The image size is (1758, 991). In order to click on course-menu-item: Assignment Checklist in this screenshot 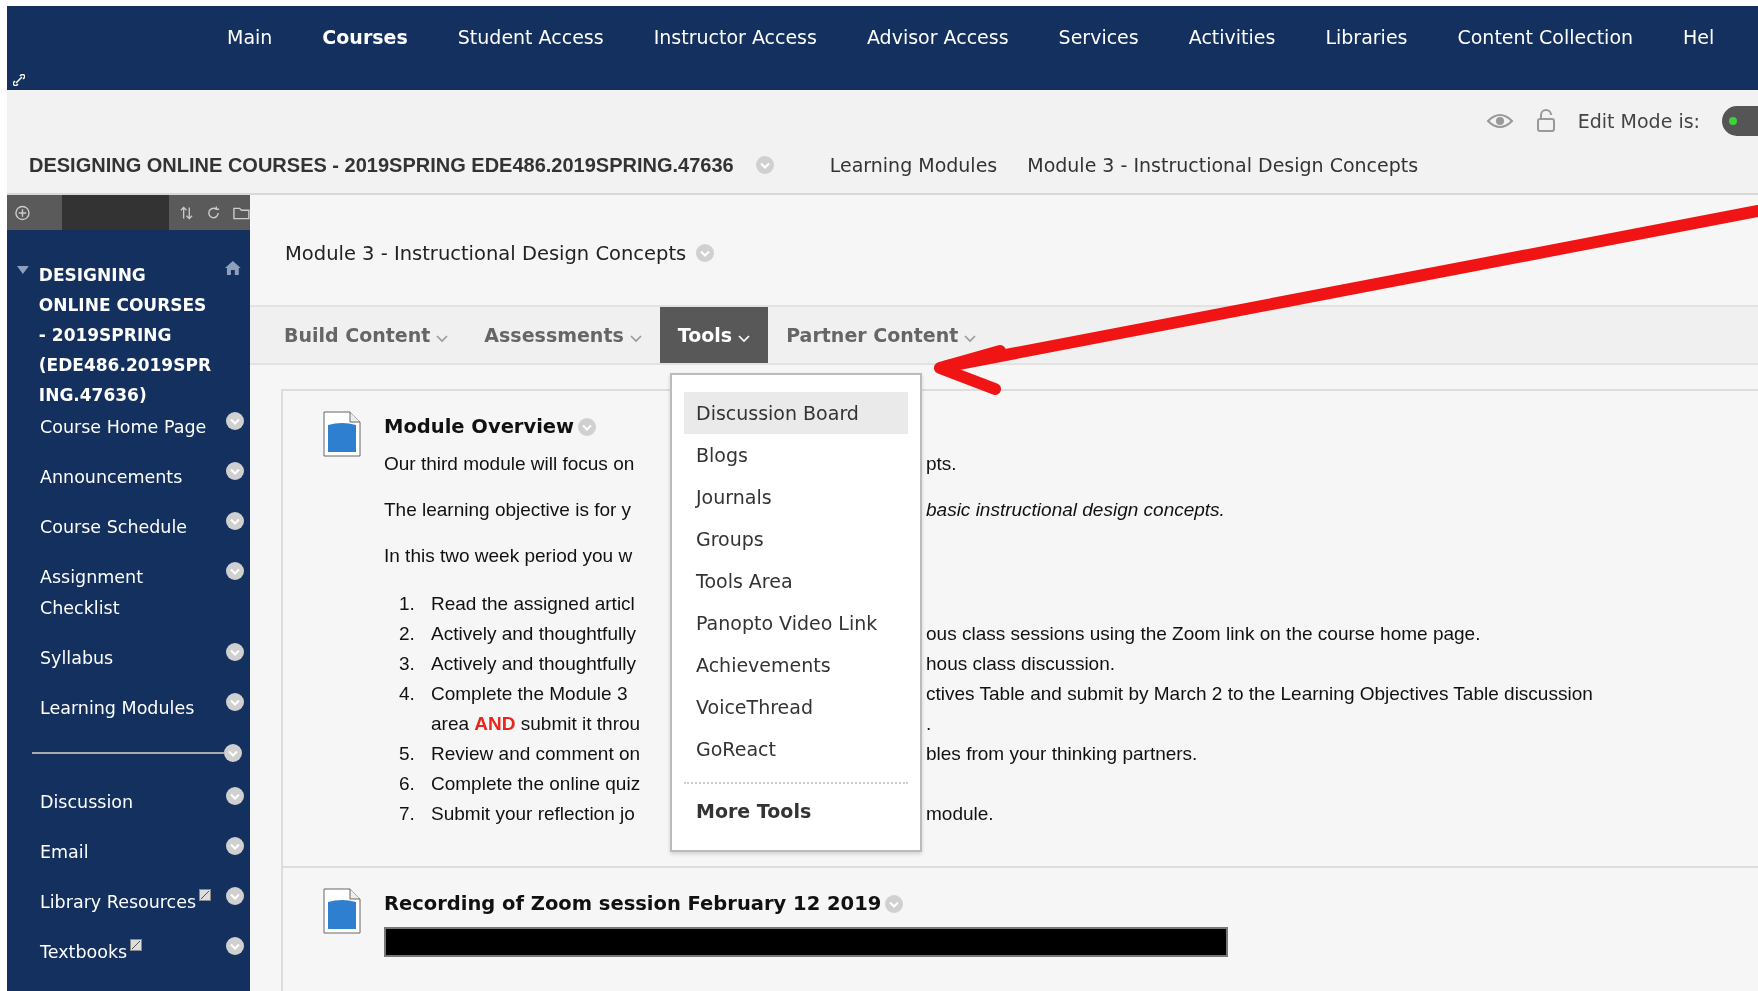, I will do `click(128, 593)`.